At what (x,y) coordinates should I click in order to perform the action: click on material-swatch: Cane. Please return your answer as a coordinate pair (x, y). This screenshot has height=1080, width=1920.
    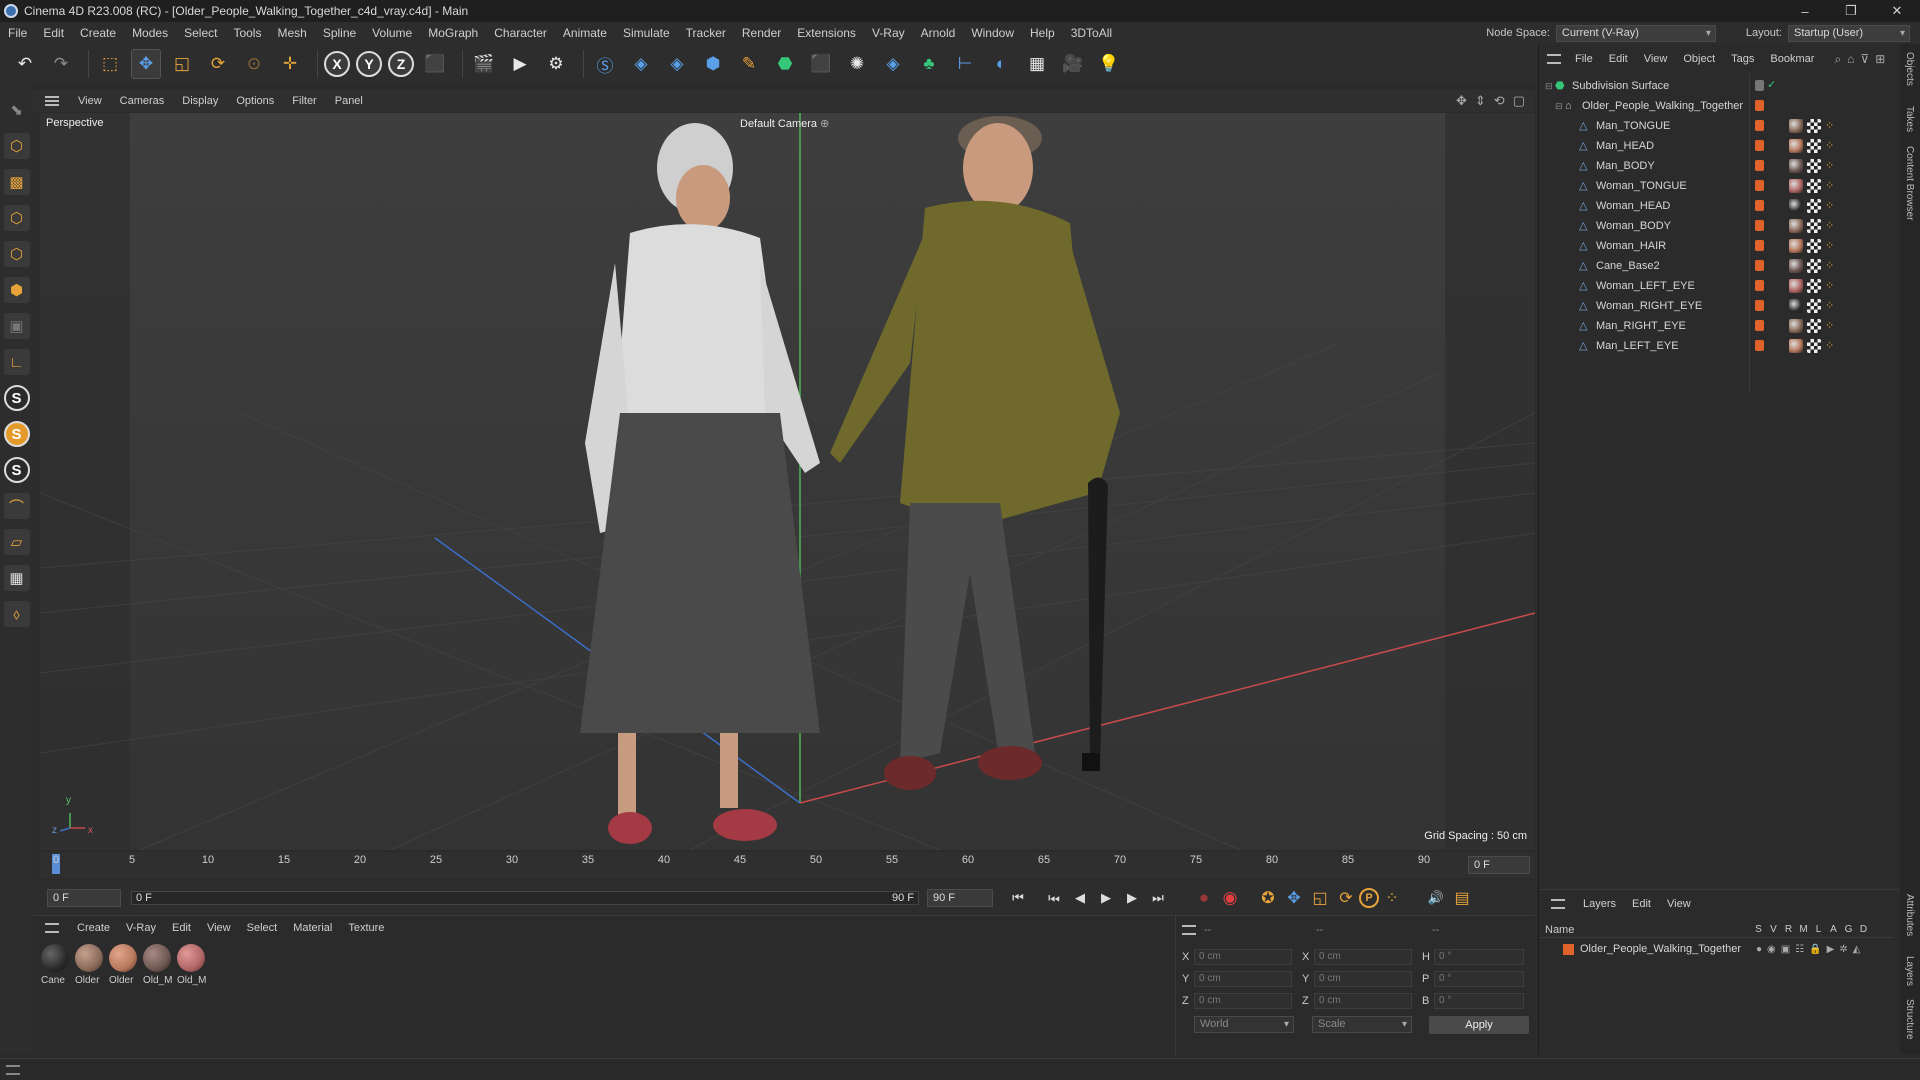
    Looking at the image, I should click on (56, 967).